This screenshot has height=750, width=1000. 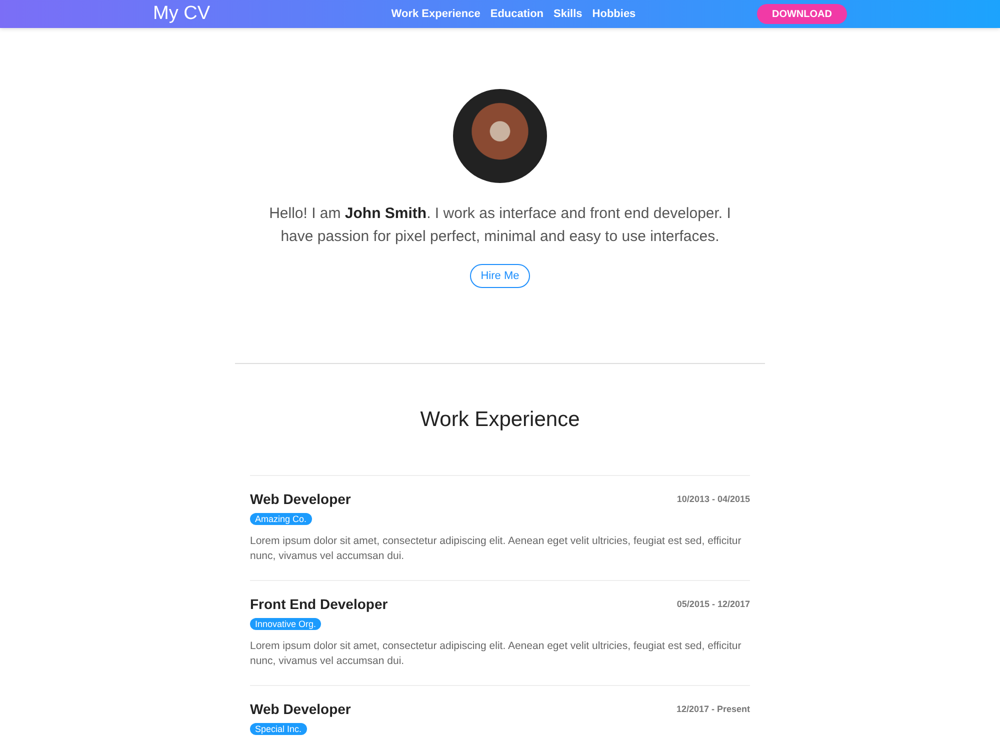 I want to click on company-tag: Innovative Org., so click(x=286, y=624).